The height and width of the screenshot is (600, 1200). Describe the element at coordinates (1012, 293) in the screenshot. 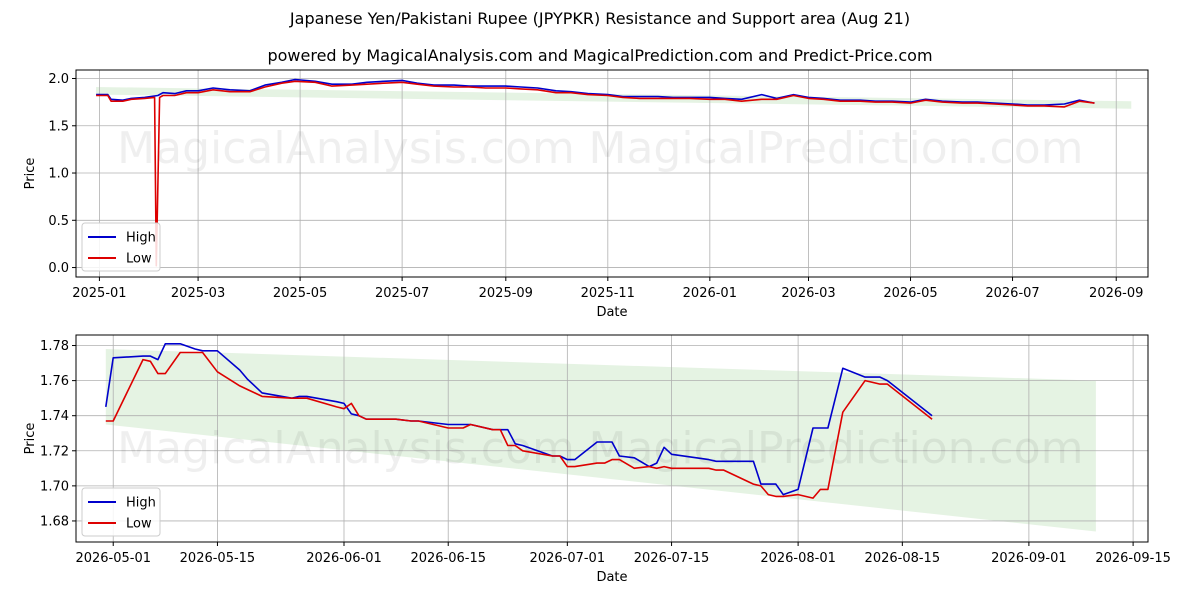

I see `top-x-tick-label-9: 2026-07` at that location.